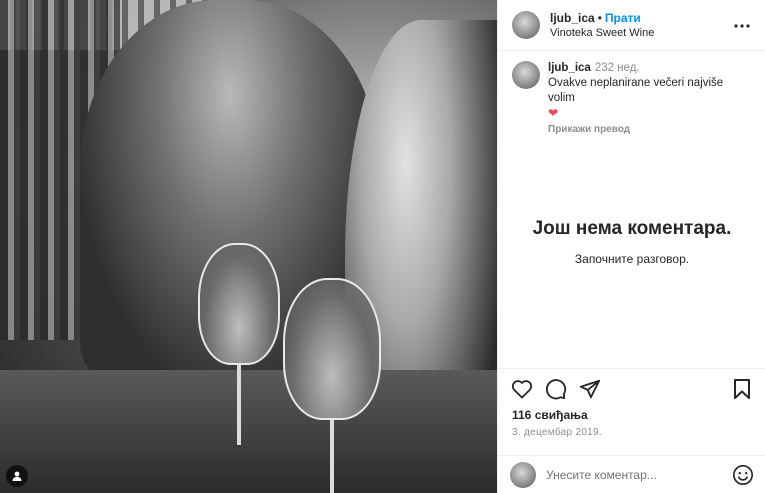 This screenshot has width=765, height=493. I want to click on comment-icon, so click(556, 389).